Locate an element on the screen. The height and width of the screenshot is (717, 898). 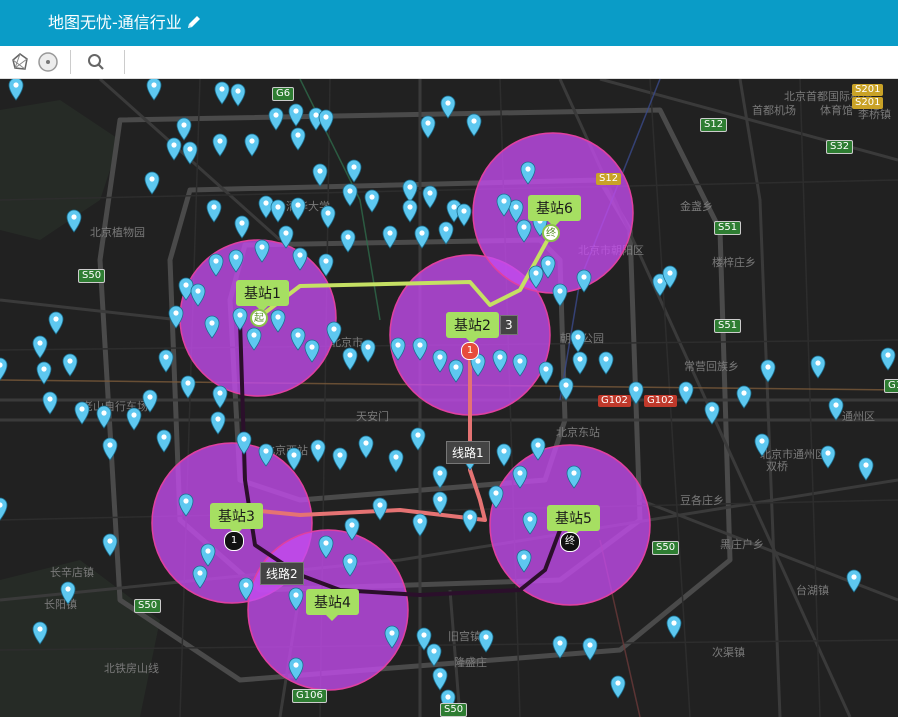
route-label-1: 线路1 is located at coordinates (468, 452).